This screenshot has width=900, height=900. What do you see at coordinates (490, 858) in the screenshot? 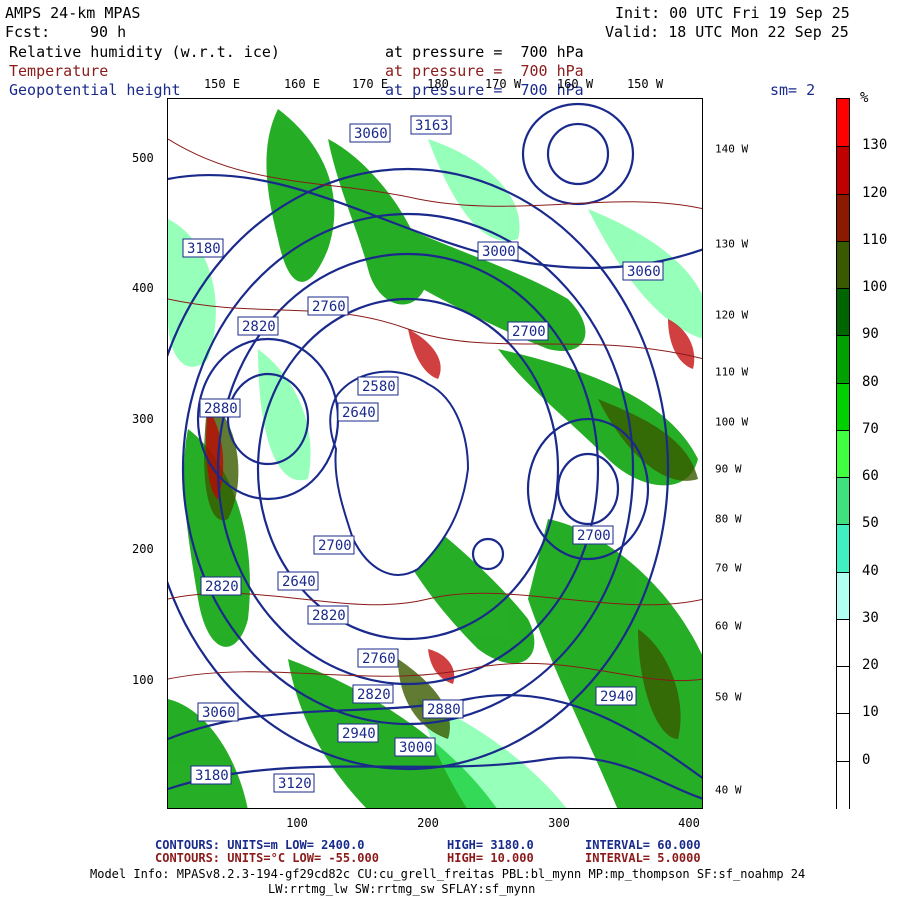
I see `footer-temp-high: HIGH= 10.000` at bounding box center [490, 858].